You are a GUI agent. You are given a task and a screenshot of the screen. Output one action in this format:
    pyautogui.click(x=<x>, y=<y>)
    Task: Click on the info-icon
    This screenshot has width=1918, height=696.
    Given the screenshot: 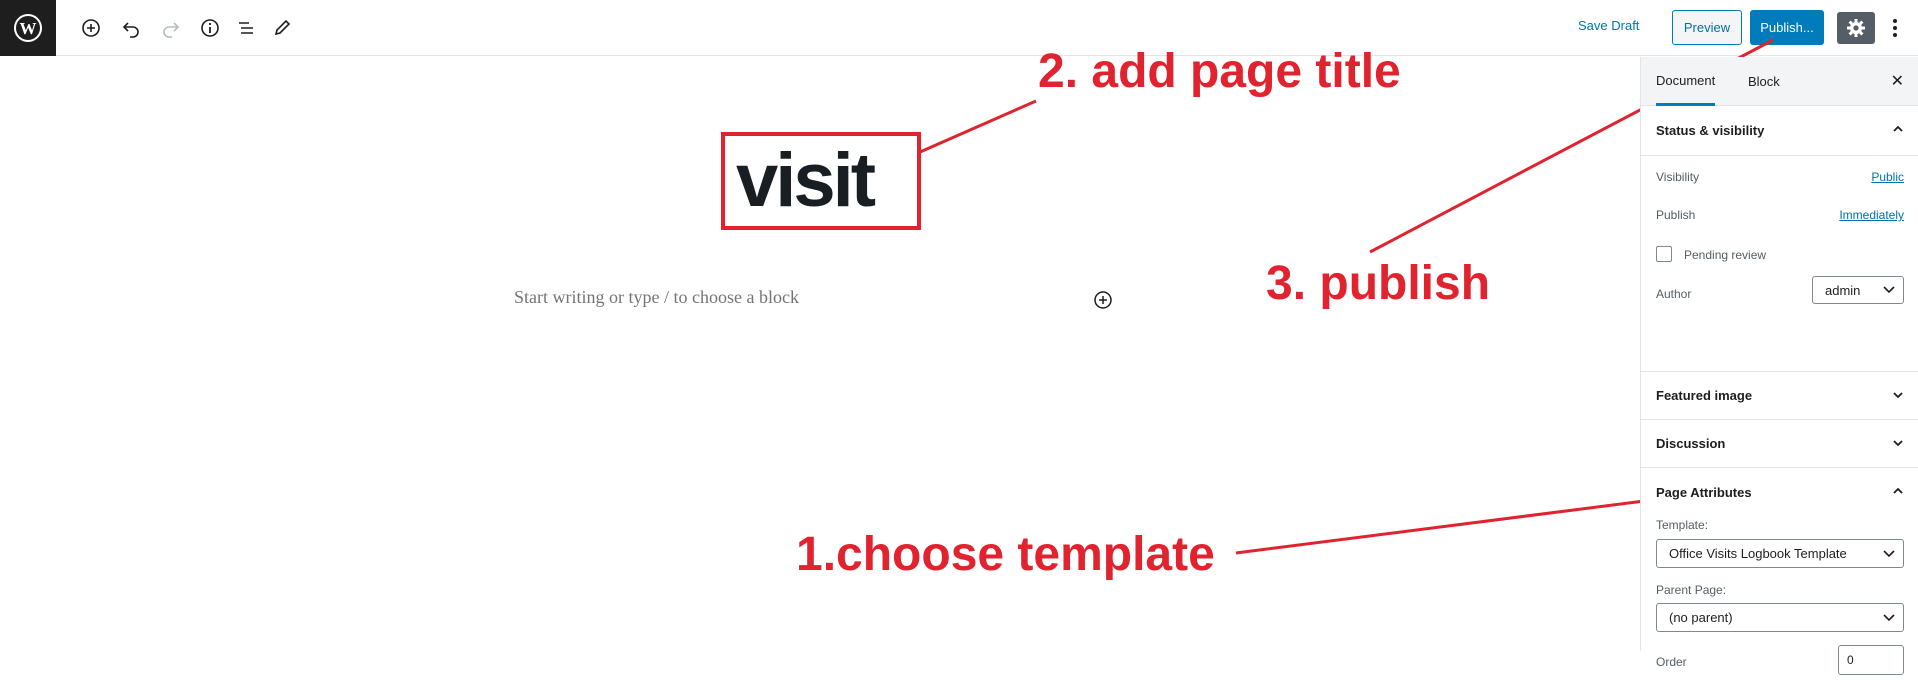 What is the action you would take?
    pyautogui.click(x=210, y=28)
    